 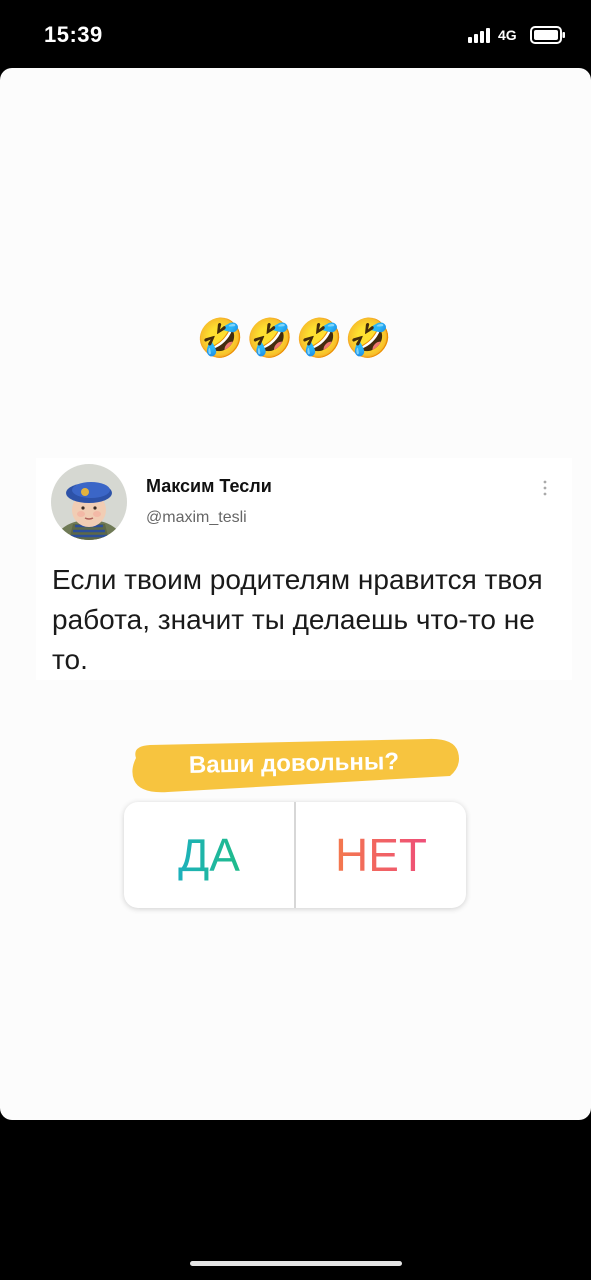 I want to click on author-handle: @maxim_tesli, so click(x=196, y=517).